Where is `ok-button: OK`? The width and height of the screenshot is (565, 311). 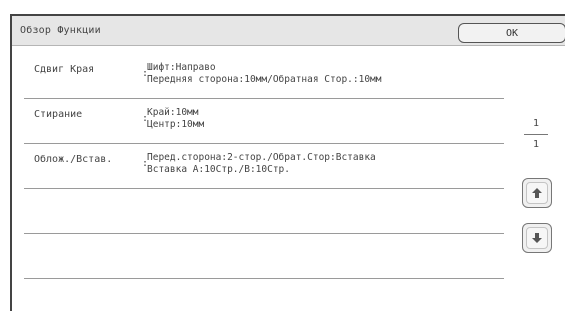
ok-button: OK is located at coordinates (511, 33).